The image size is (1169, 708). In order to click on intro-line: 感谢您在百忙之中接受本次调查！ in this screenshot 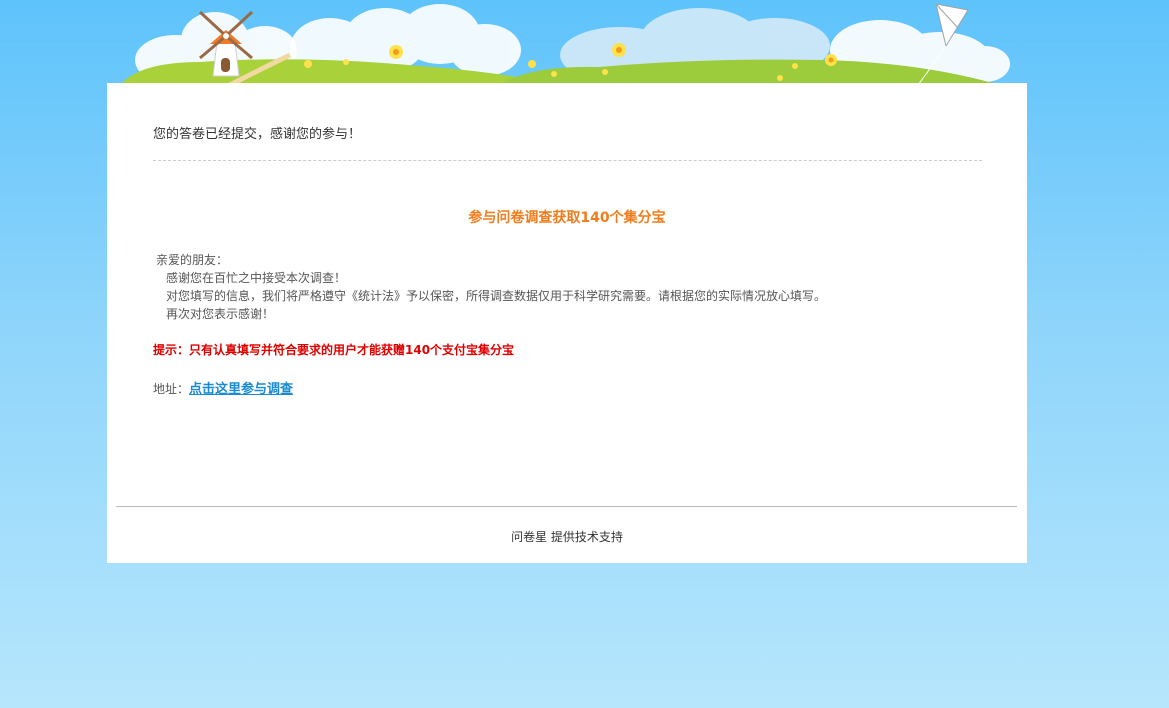, I will do `click(256, 278)`.